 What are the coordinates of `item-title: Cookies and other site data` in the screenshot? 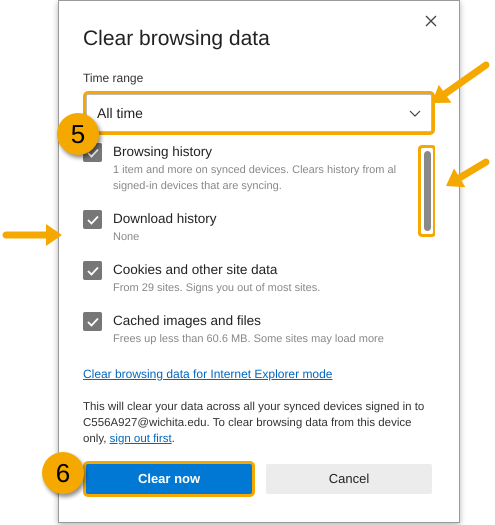 It's located at (195, 270).